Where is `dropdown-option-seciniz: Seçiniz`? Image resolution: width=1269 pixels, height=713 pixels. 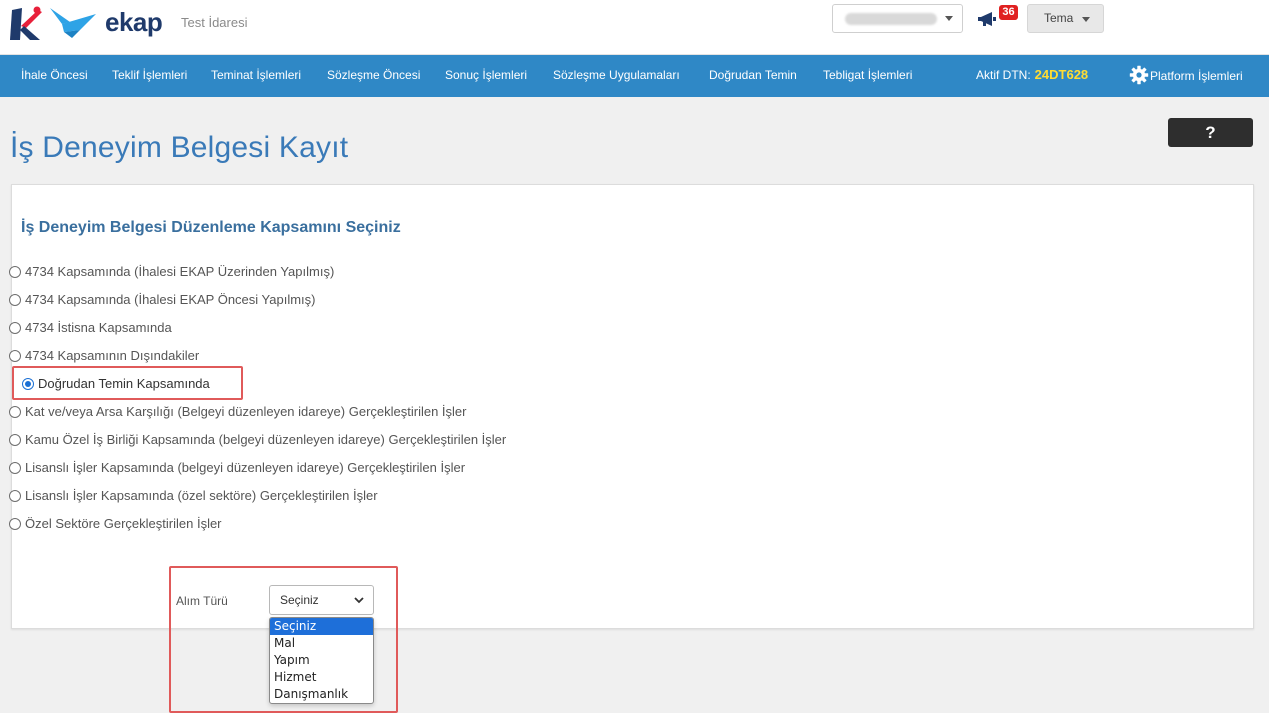 dropdown-option-seciniz: Seçiniz is located at coordinates (321, 626).